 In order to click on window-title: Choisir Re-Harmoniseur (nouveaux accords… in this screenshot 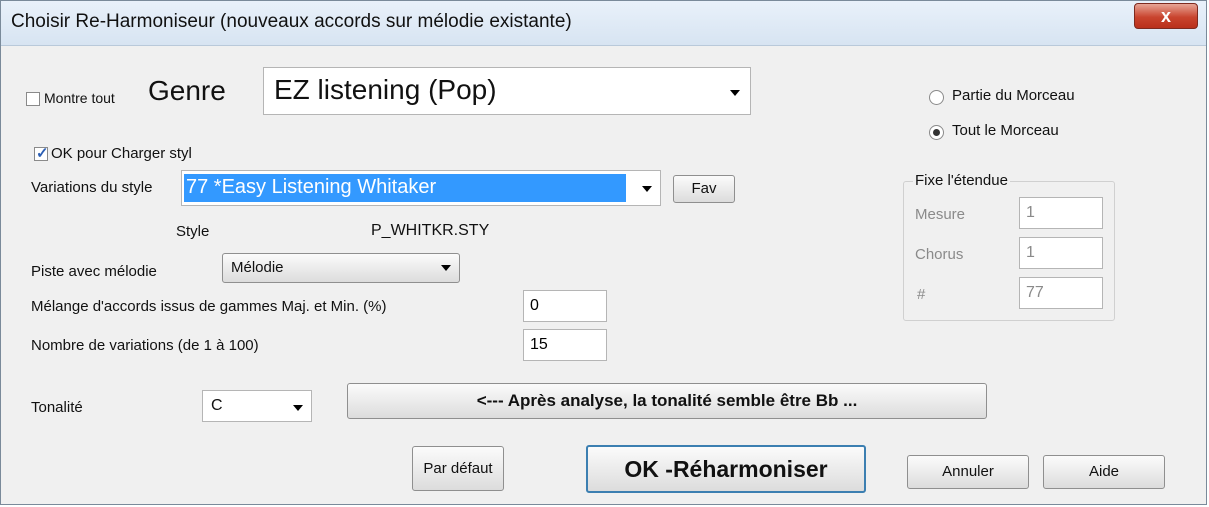, I will do `click(291, 21)`.